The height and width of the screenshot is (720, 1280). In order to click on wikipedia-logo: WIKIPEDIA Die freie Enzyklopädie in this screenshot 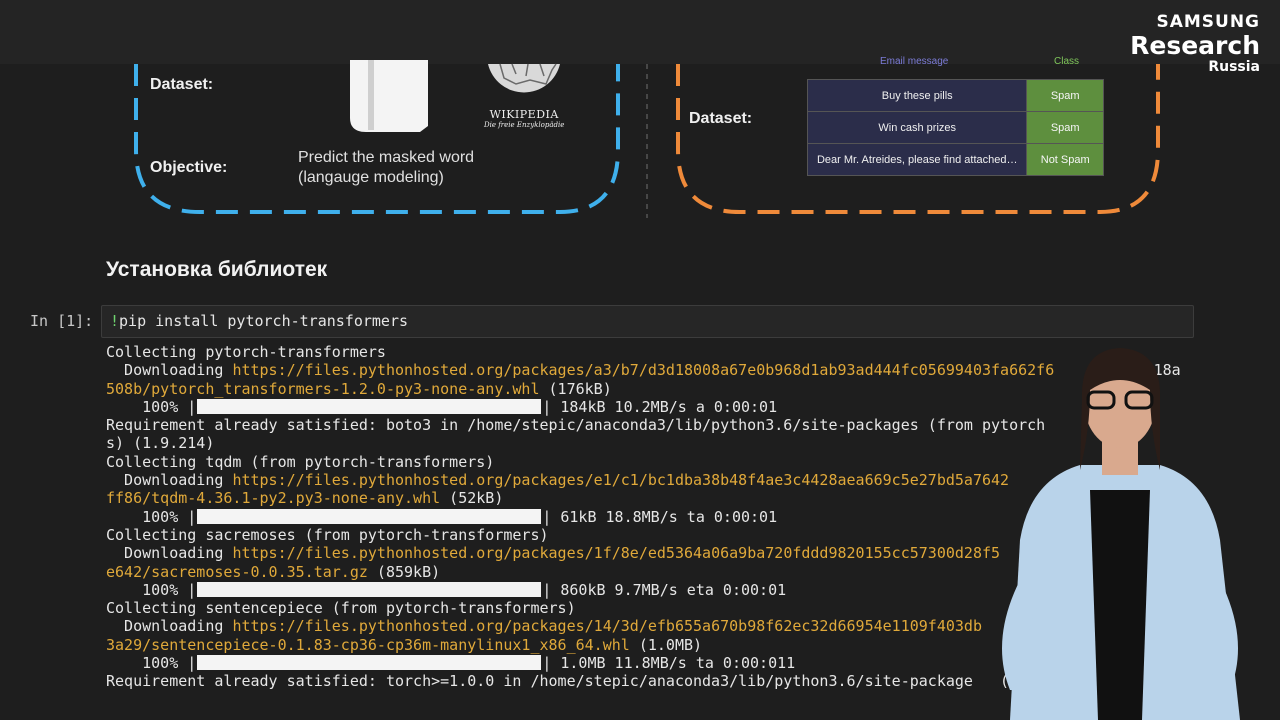, I will do `click(524, 118)`.